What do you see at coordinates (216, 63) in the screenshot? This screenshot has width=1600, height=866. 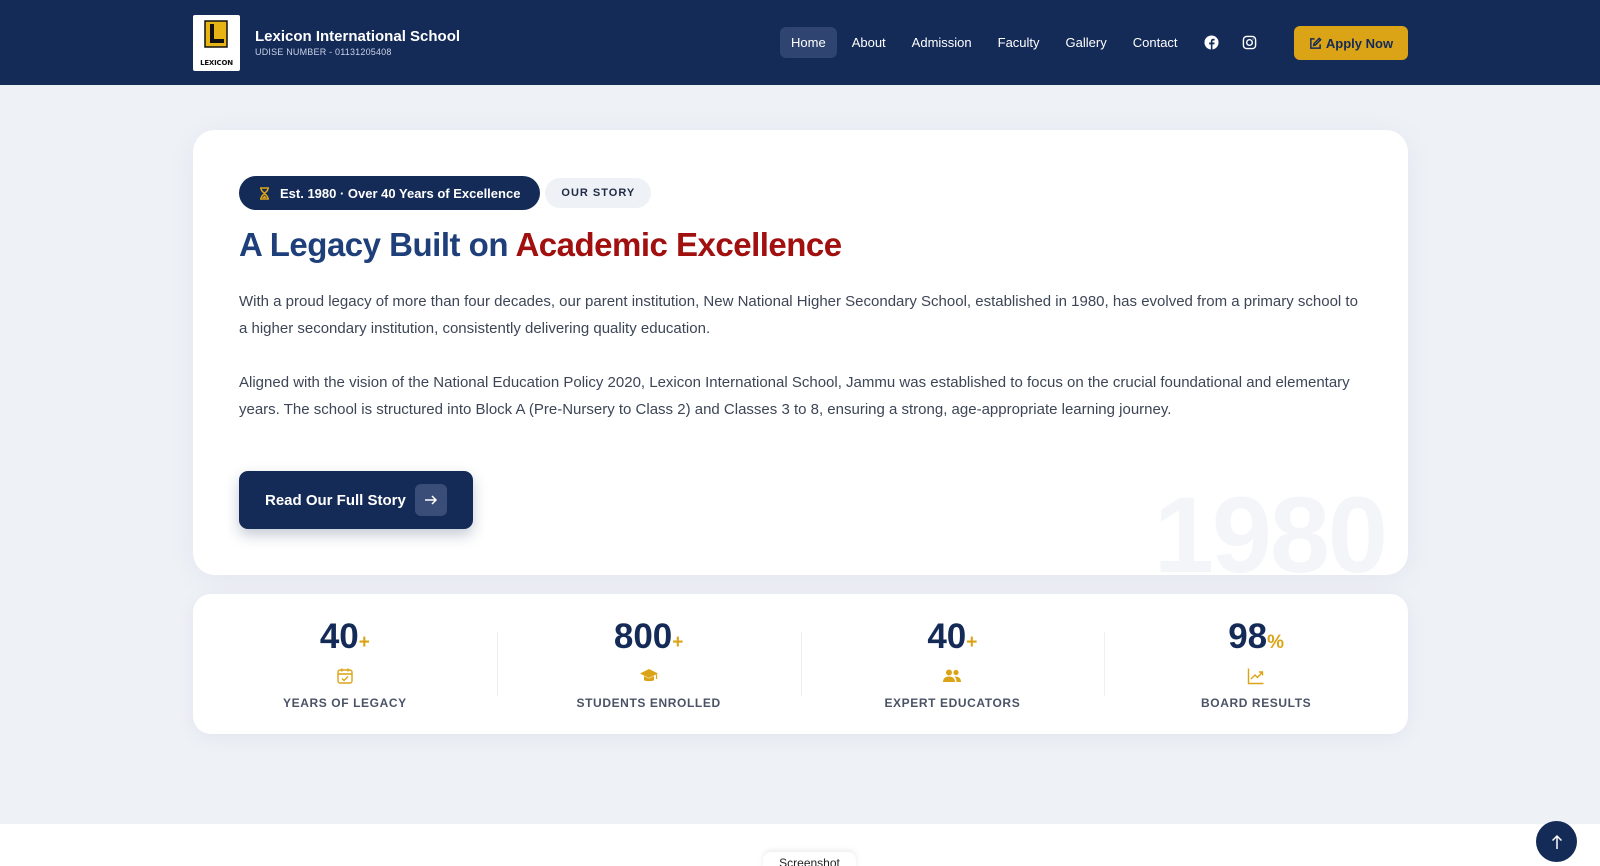 I see `logo-text: LEXICON` at bounding box center [216, 63].